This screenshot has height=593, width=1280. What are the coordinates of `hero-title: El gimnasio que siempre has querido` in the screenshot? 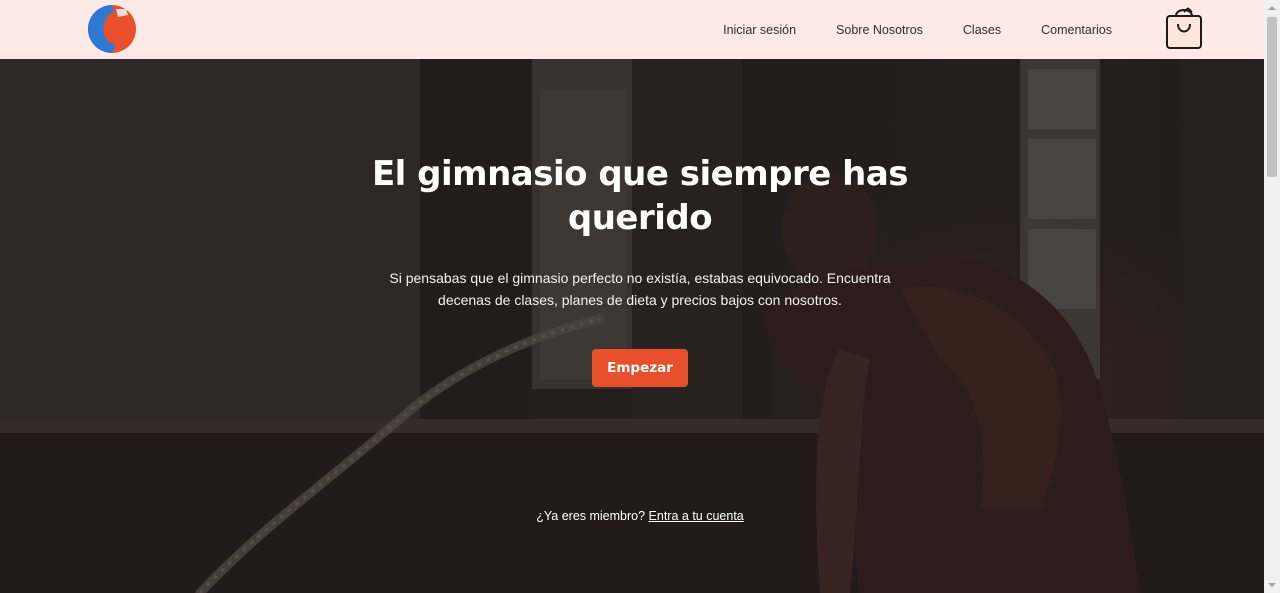 It's located at (640, 196).